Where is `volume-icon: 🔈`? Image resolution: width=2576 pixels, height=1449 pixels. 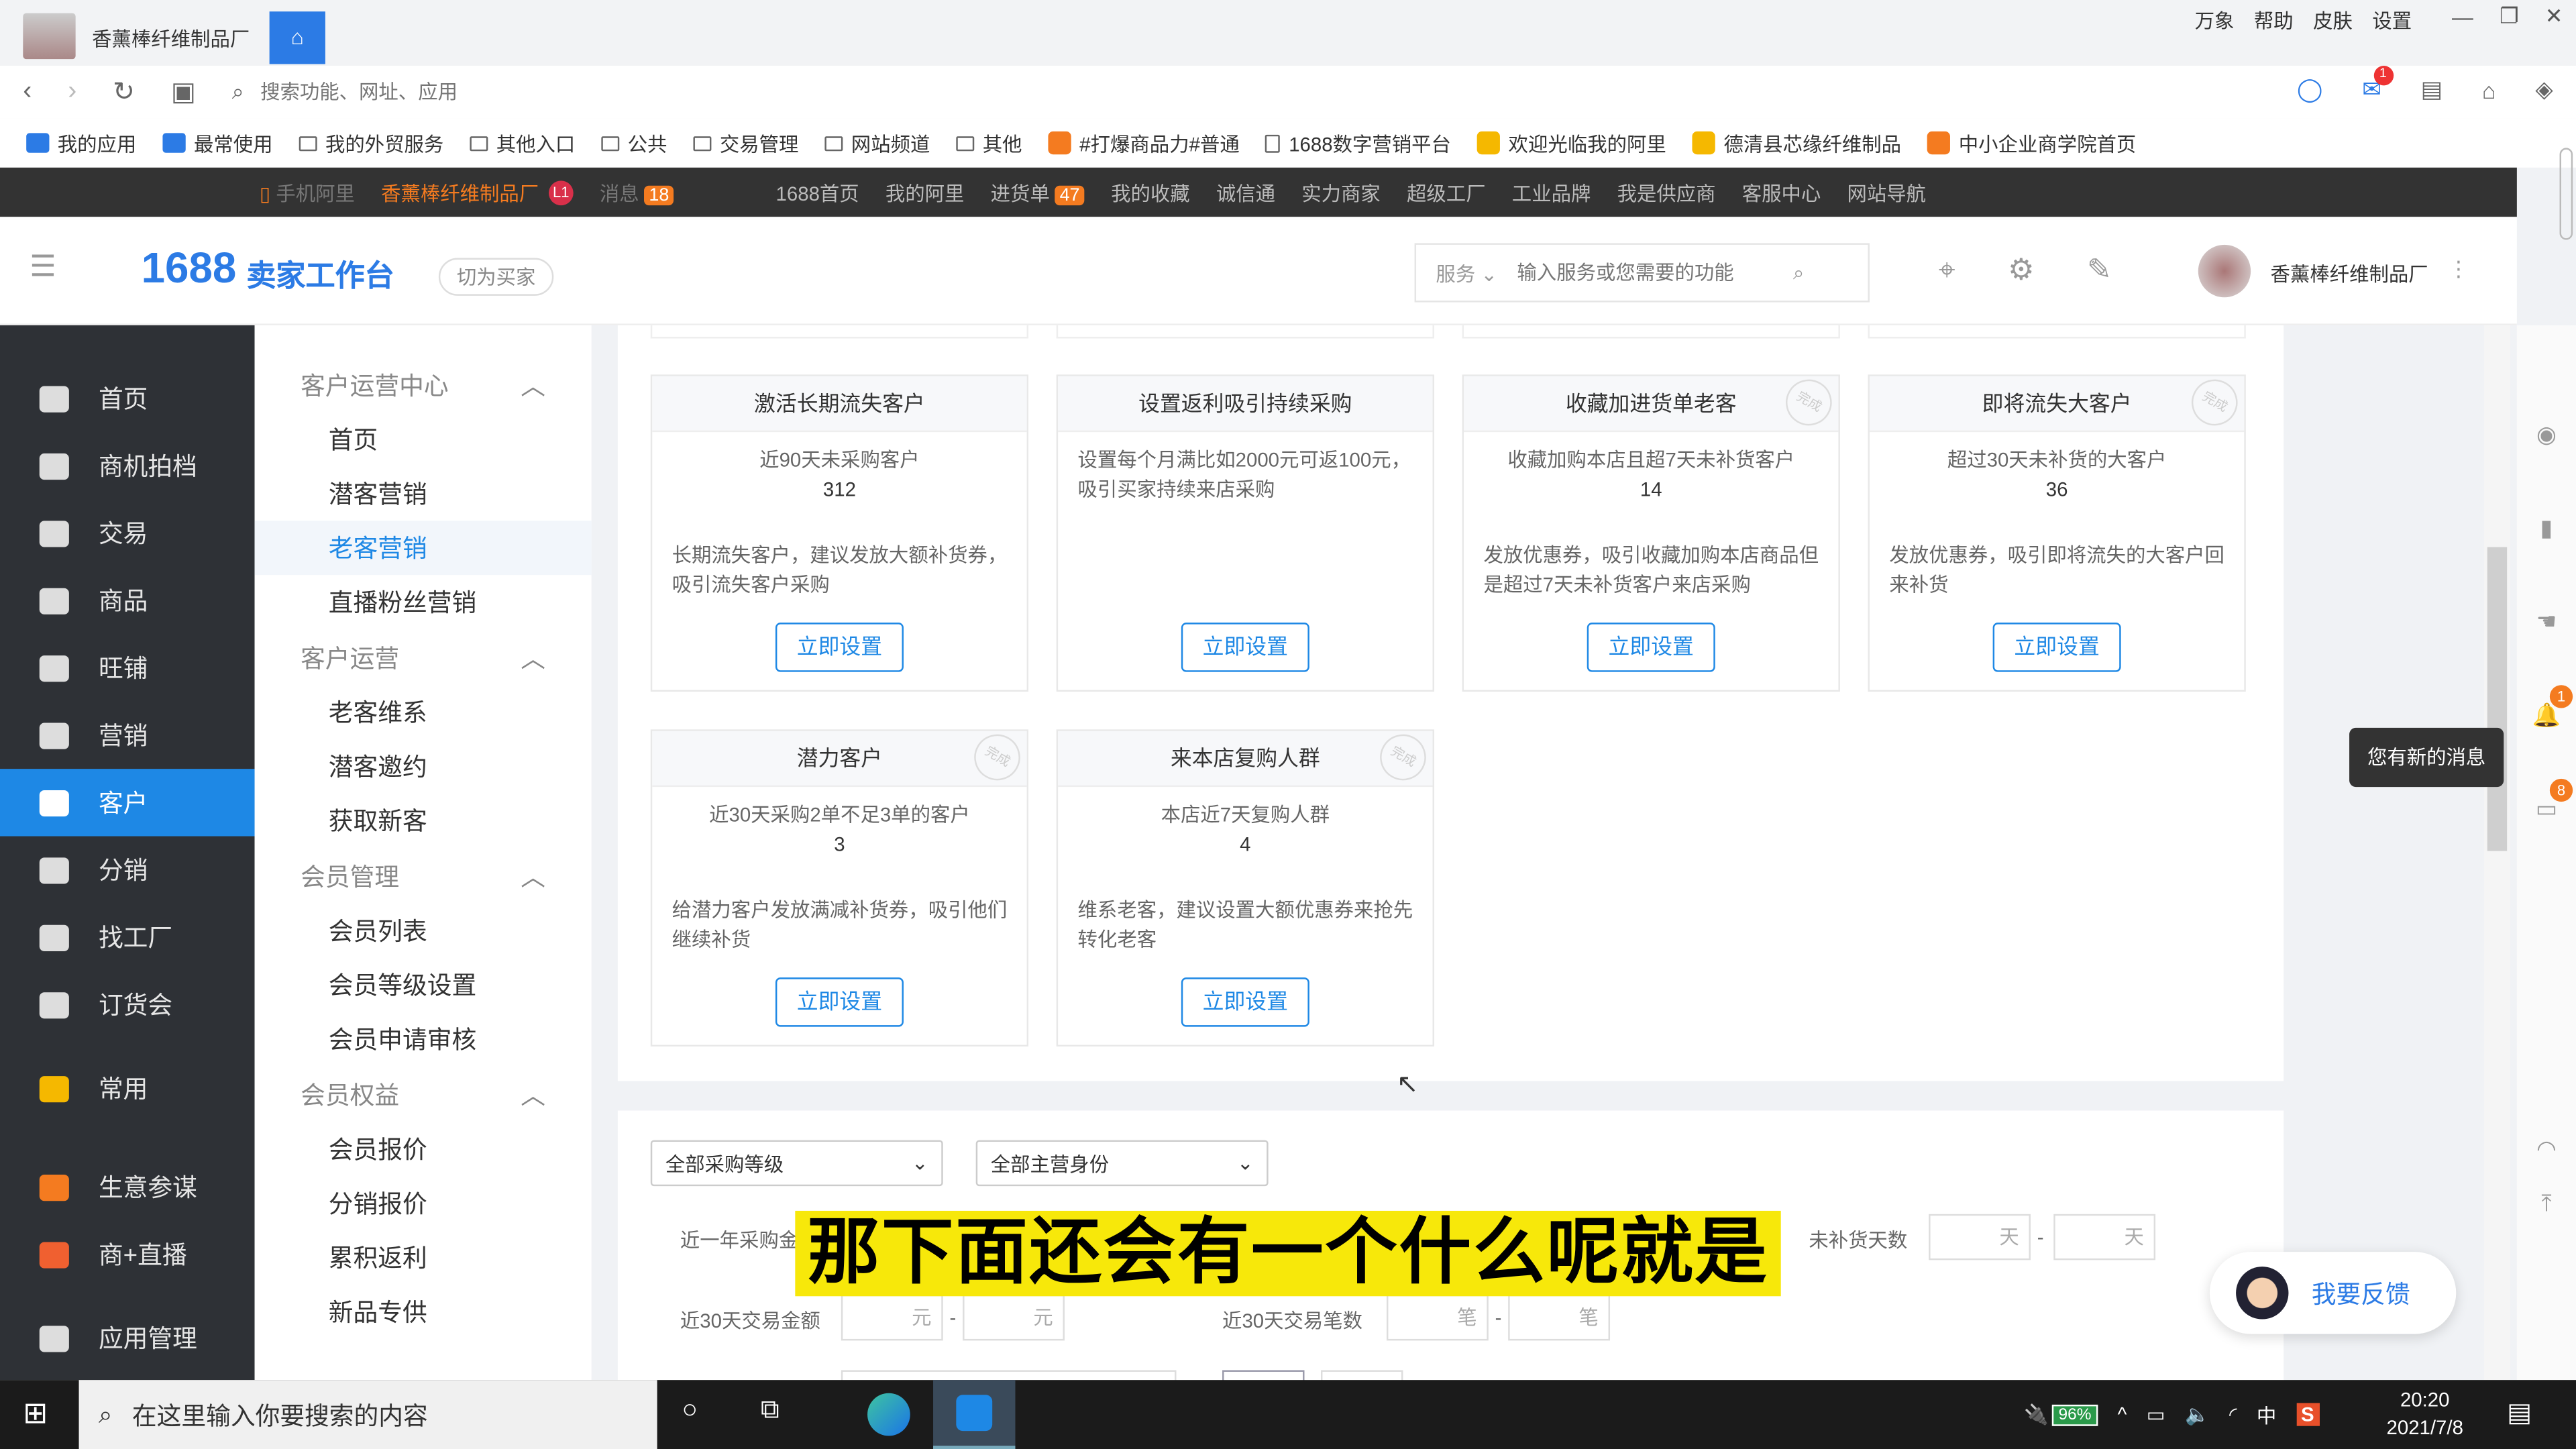
volume-icon: 🔈 is located at coordinates (2197, 1414).